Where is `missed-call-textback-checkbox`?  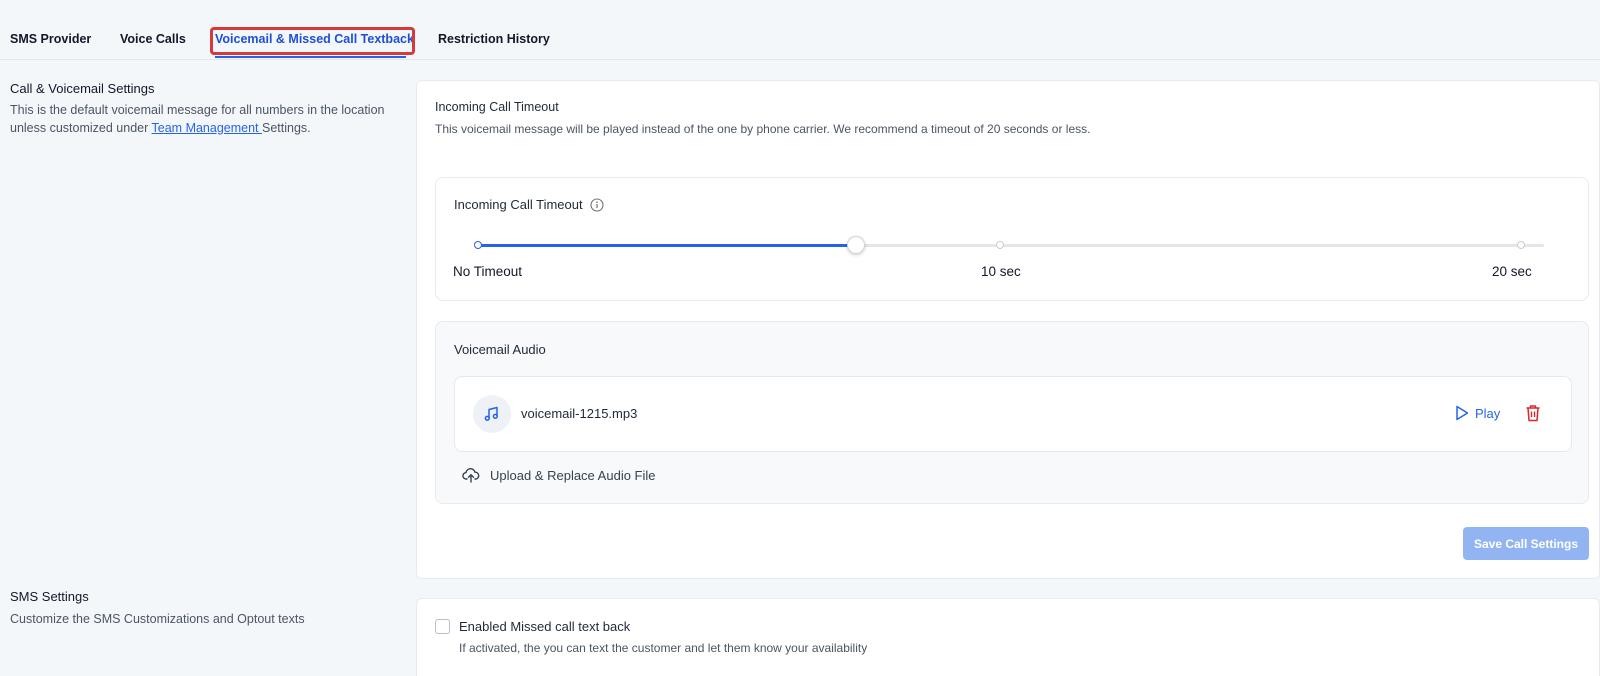
missed-call-textback-checkbox is located at coordinates (442, 626).